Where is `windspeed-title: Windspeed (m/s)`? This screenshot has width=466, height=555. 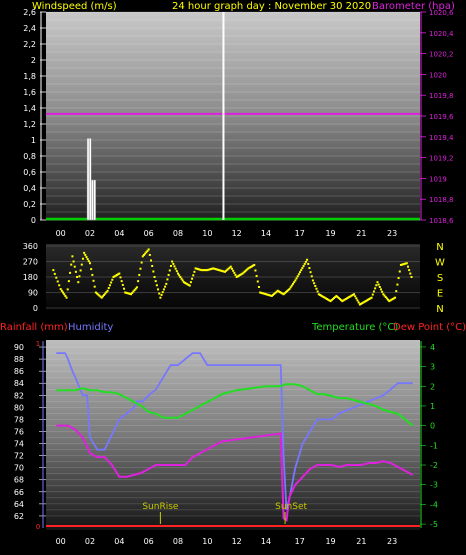 windspeed-title: Windspeed (m/s) is located at coordinates (74, 6).